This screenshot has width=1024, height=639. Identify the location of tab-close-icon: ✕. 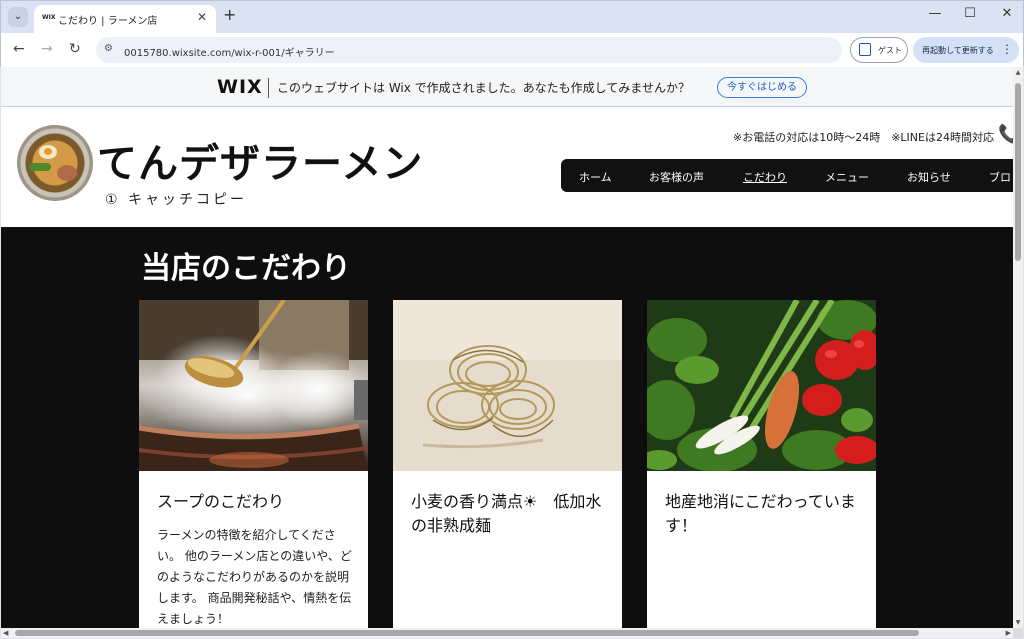
(202, 17).